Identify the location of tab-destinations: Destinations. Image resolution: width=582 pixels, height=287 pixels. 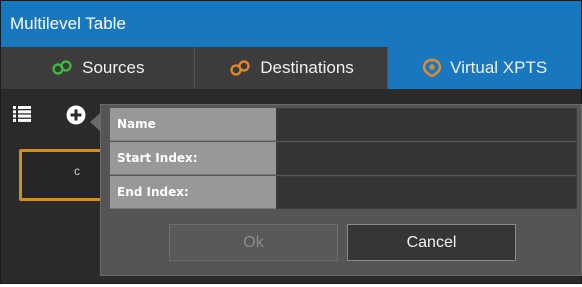
(291, 68).